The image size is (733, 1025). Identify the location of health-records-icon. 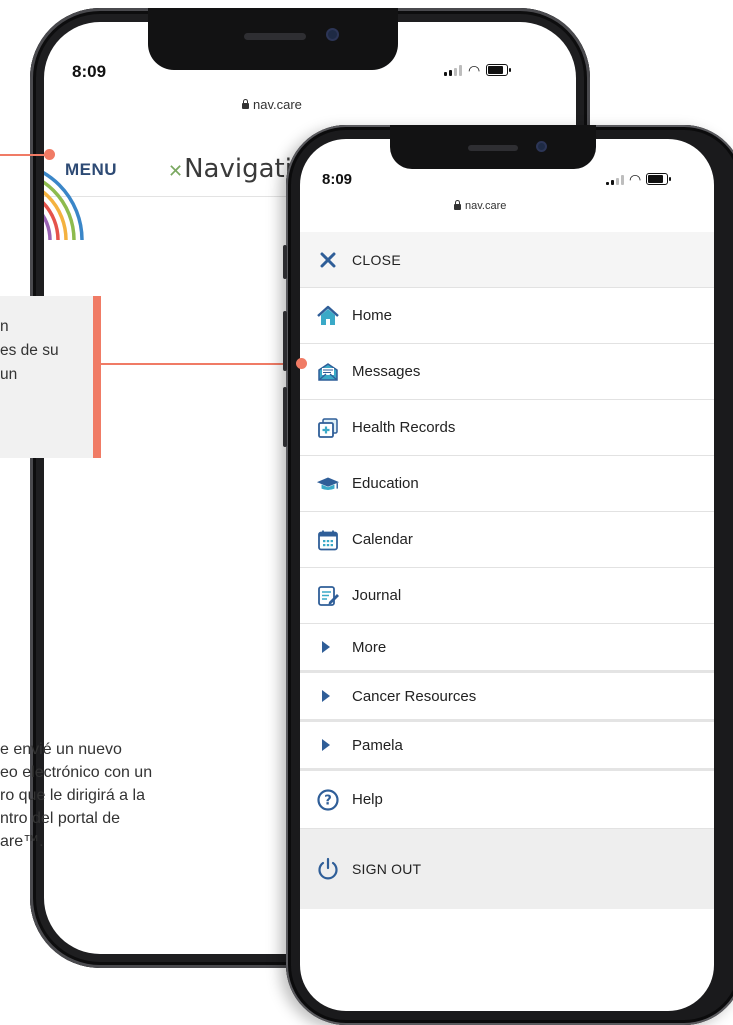
(328, 428).